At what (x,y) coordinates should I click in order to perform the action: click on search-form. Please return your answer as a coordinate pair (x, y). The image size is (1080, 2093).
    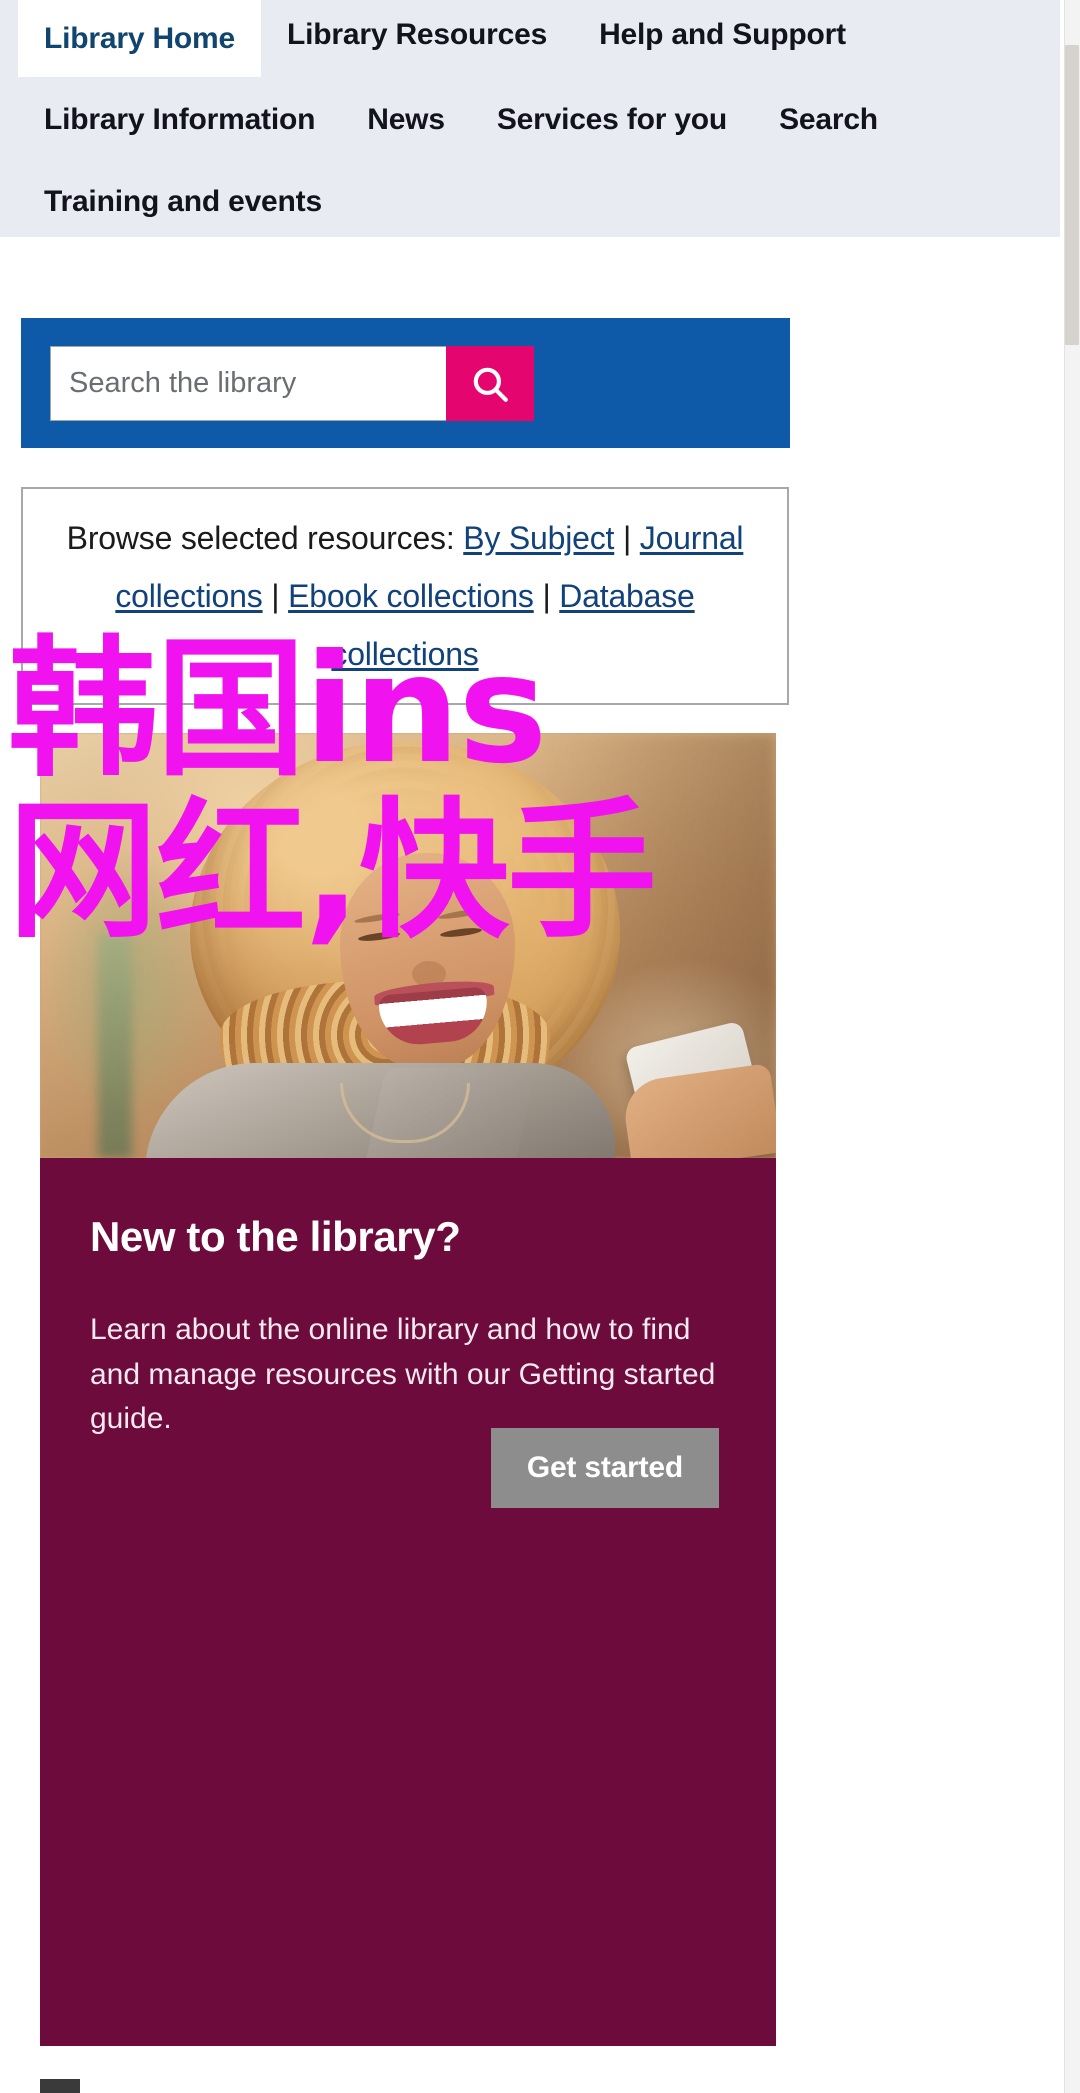
    Looking at the image, I should click on (292, 383).